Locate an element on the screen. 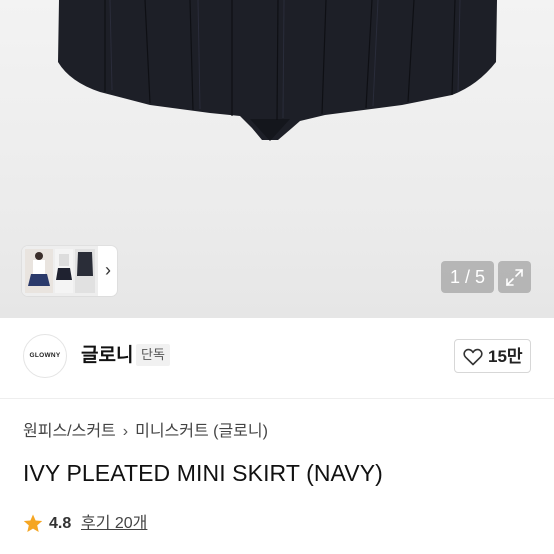 The width and height of the screenshot is (554, 554). exclusive-badge: 단독 is located at coordinates (153, 355).